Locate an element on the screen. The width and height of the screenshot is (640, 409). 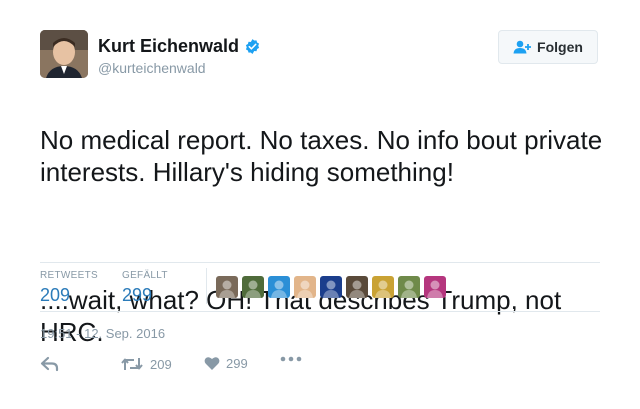
user-handle: @kurteichenwald is located at coordinates (152, 68).